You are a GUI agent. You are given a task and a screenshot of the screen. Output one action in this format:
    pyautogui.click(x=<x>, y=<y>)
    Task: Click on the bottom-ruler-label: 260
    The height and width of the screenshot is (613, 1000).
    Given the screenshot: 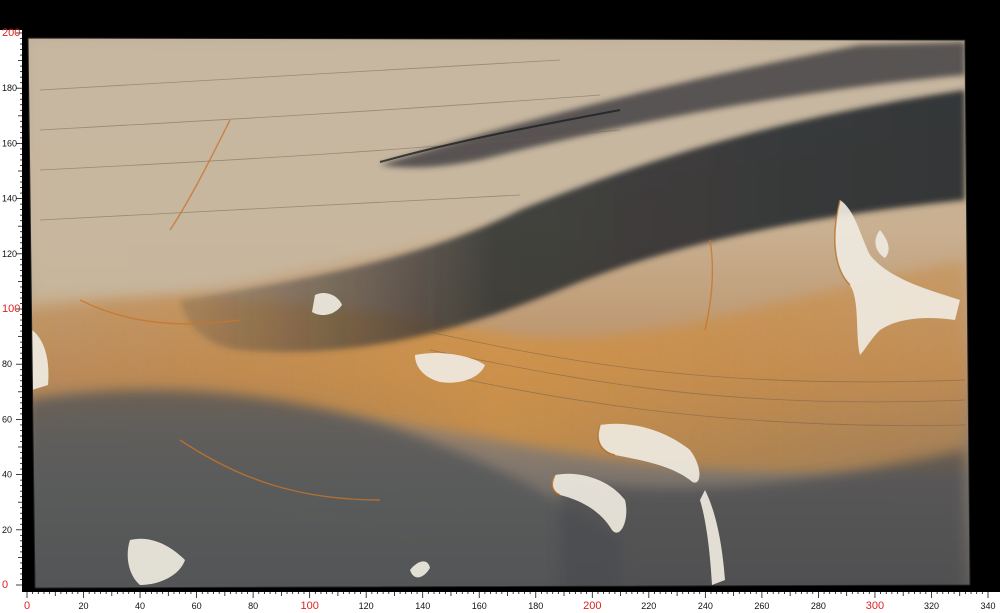 What is the action you would take?
    pyautogui.click(x=761, y=606)
    